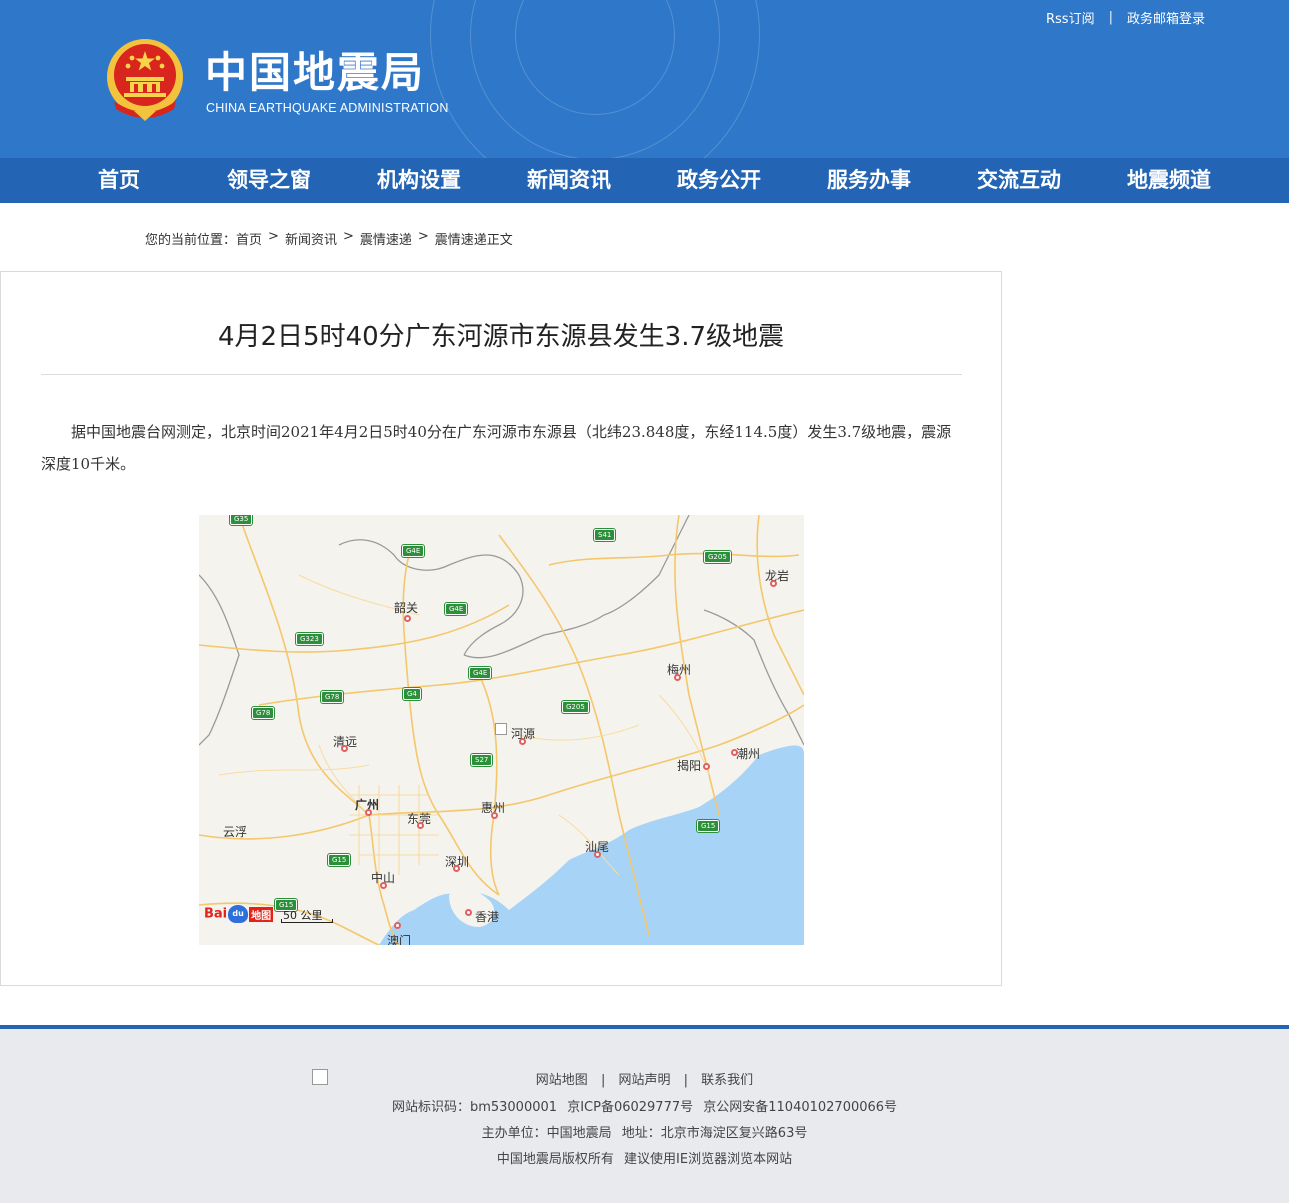  What do you see at coordinates (1019, 180) in the screenshot?
I see `nav-item-interaction: 交流互动` at bounding box center [1019, 180].